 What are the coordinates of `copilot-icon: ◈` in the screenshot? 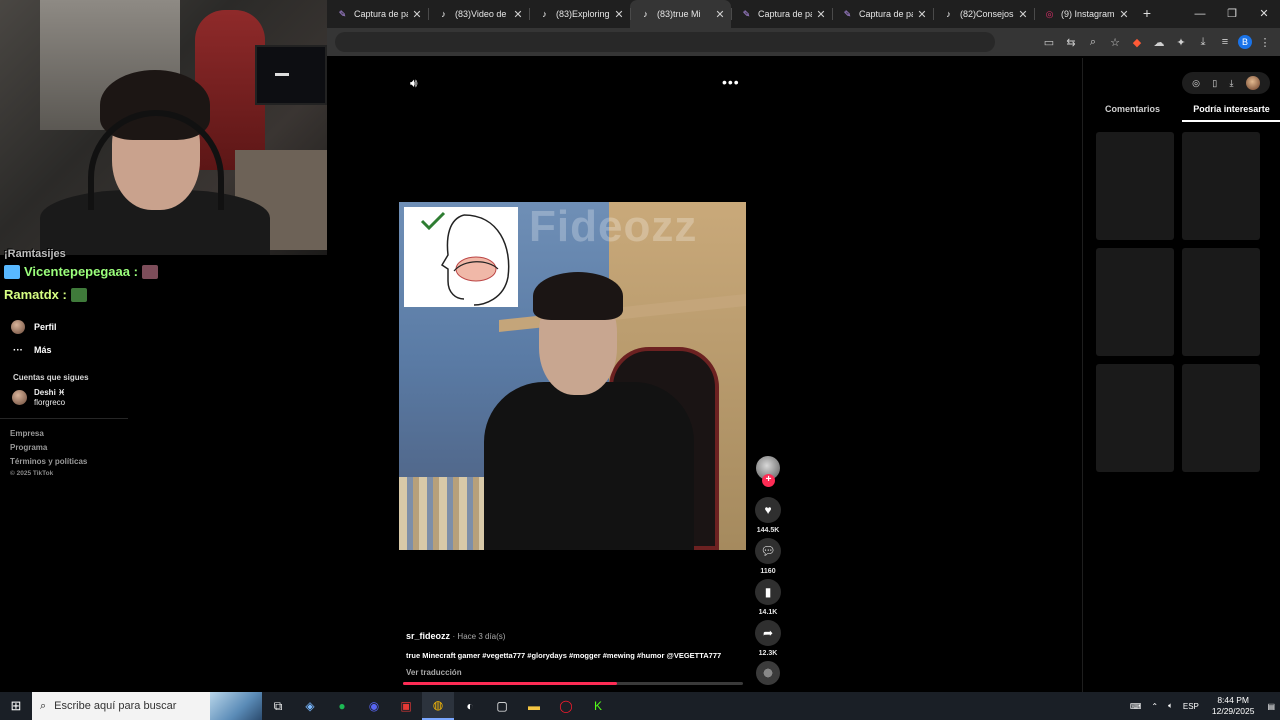 It's located at (310, 706).